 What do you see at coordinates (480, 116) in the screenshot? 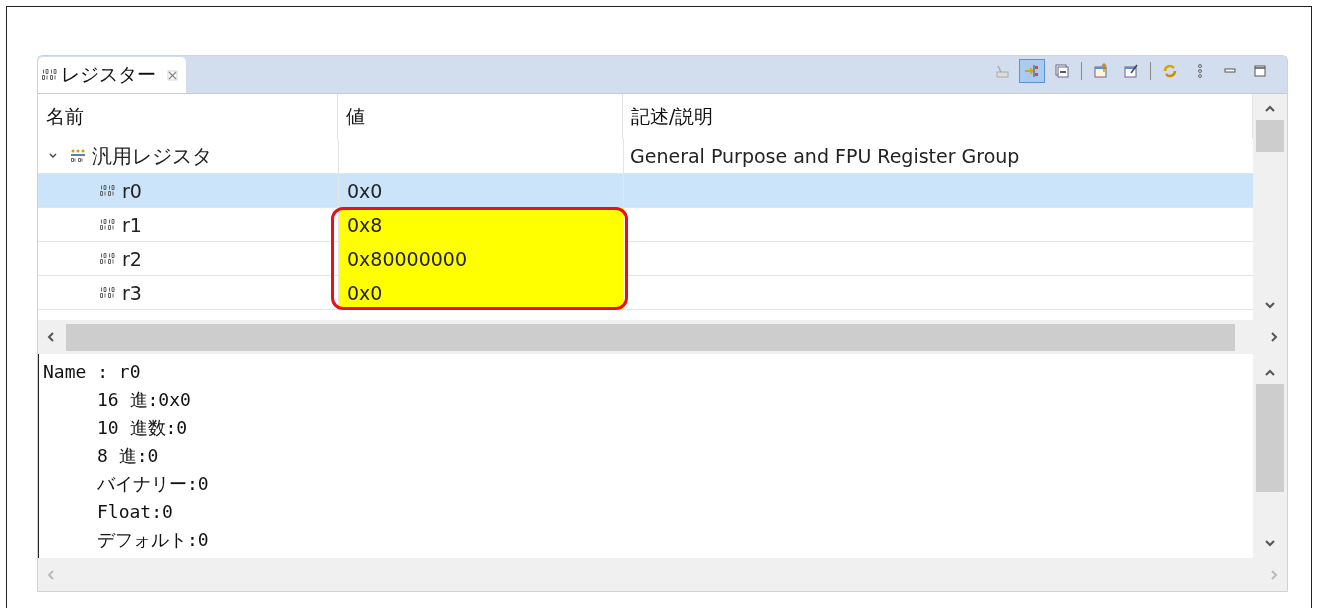
I see `column-header: 値` at bounding box center [480, 116].